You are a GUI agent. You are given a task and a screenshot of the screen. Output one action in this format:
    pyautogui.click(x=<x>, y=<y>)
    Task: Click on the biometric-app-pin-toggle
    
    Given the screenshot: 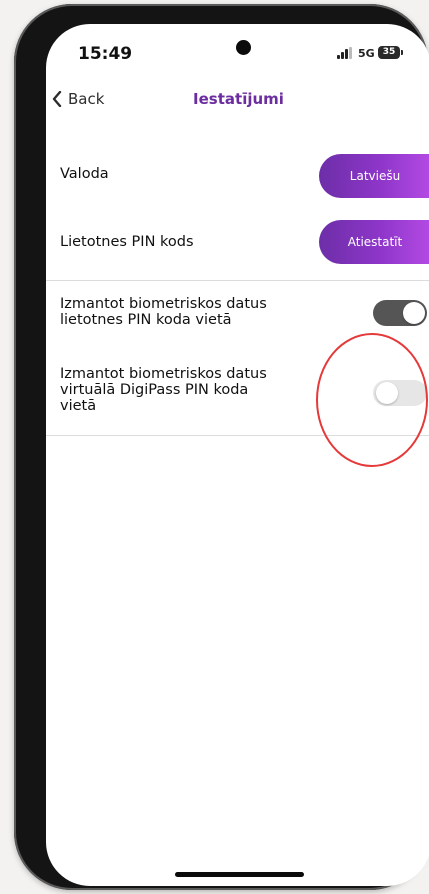 What is the action you would take?
    pyautogui.click(x=400, y=313)
    